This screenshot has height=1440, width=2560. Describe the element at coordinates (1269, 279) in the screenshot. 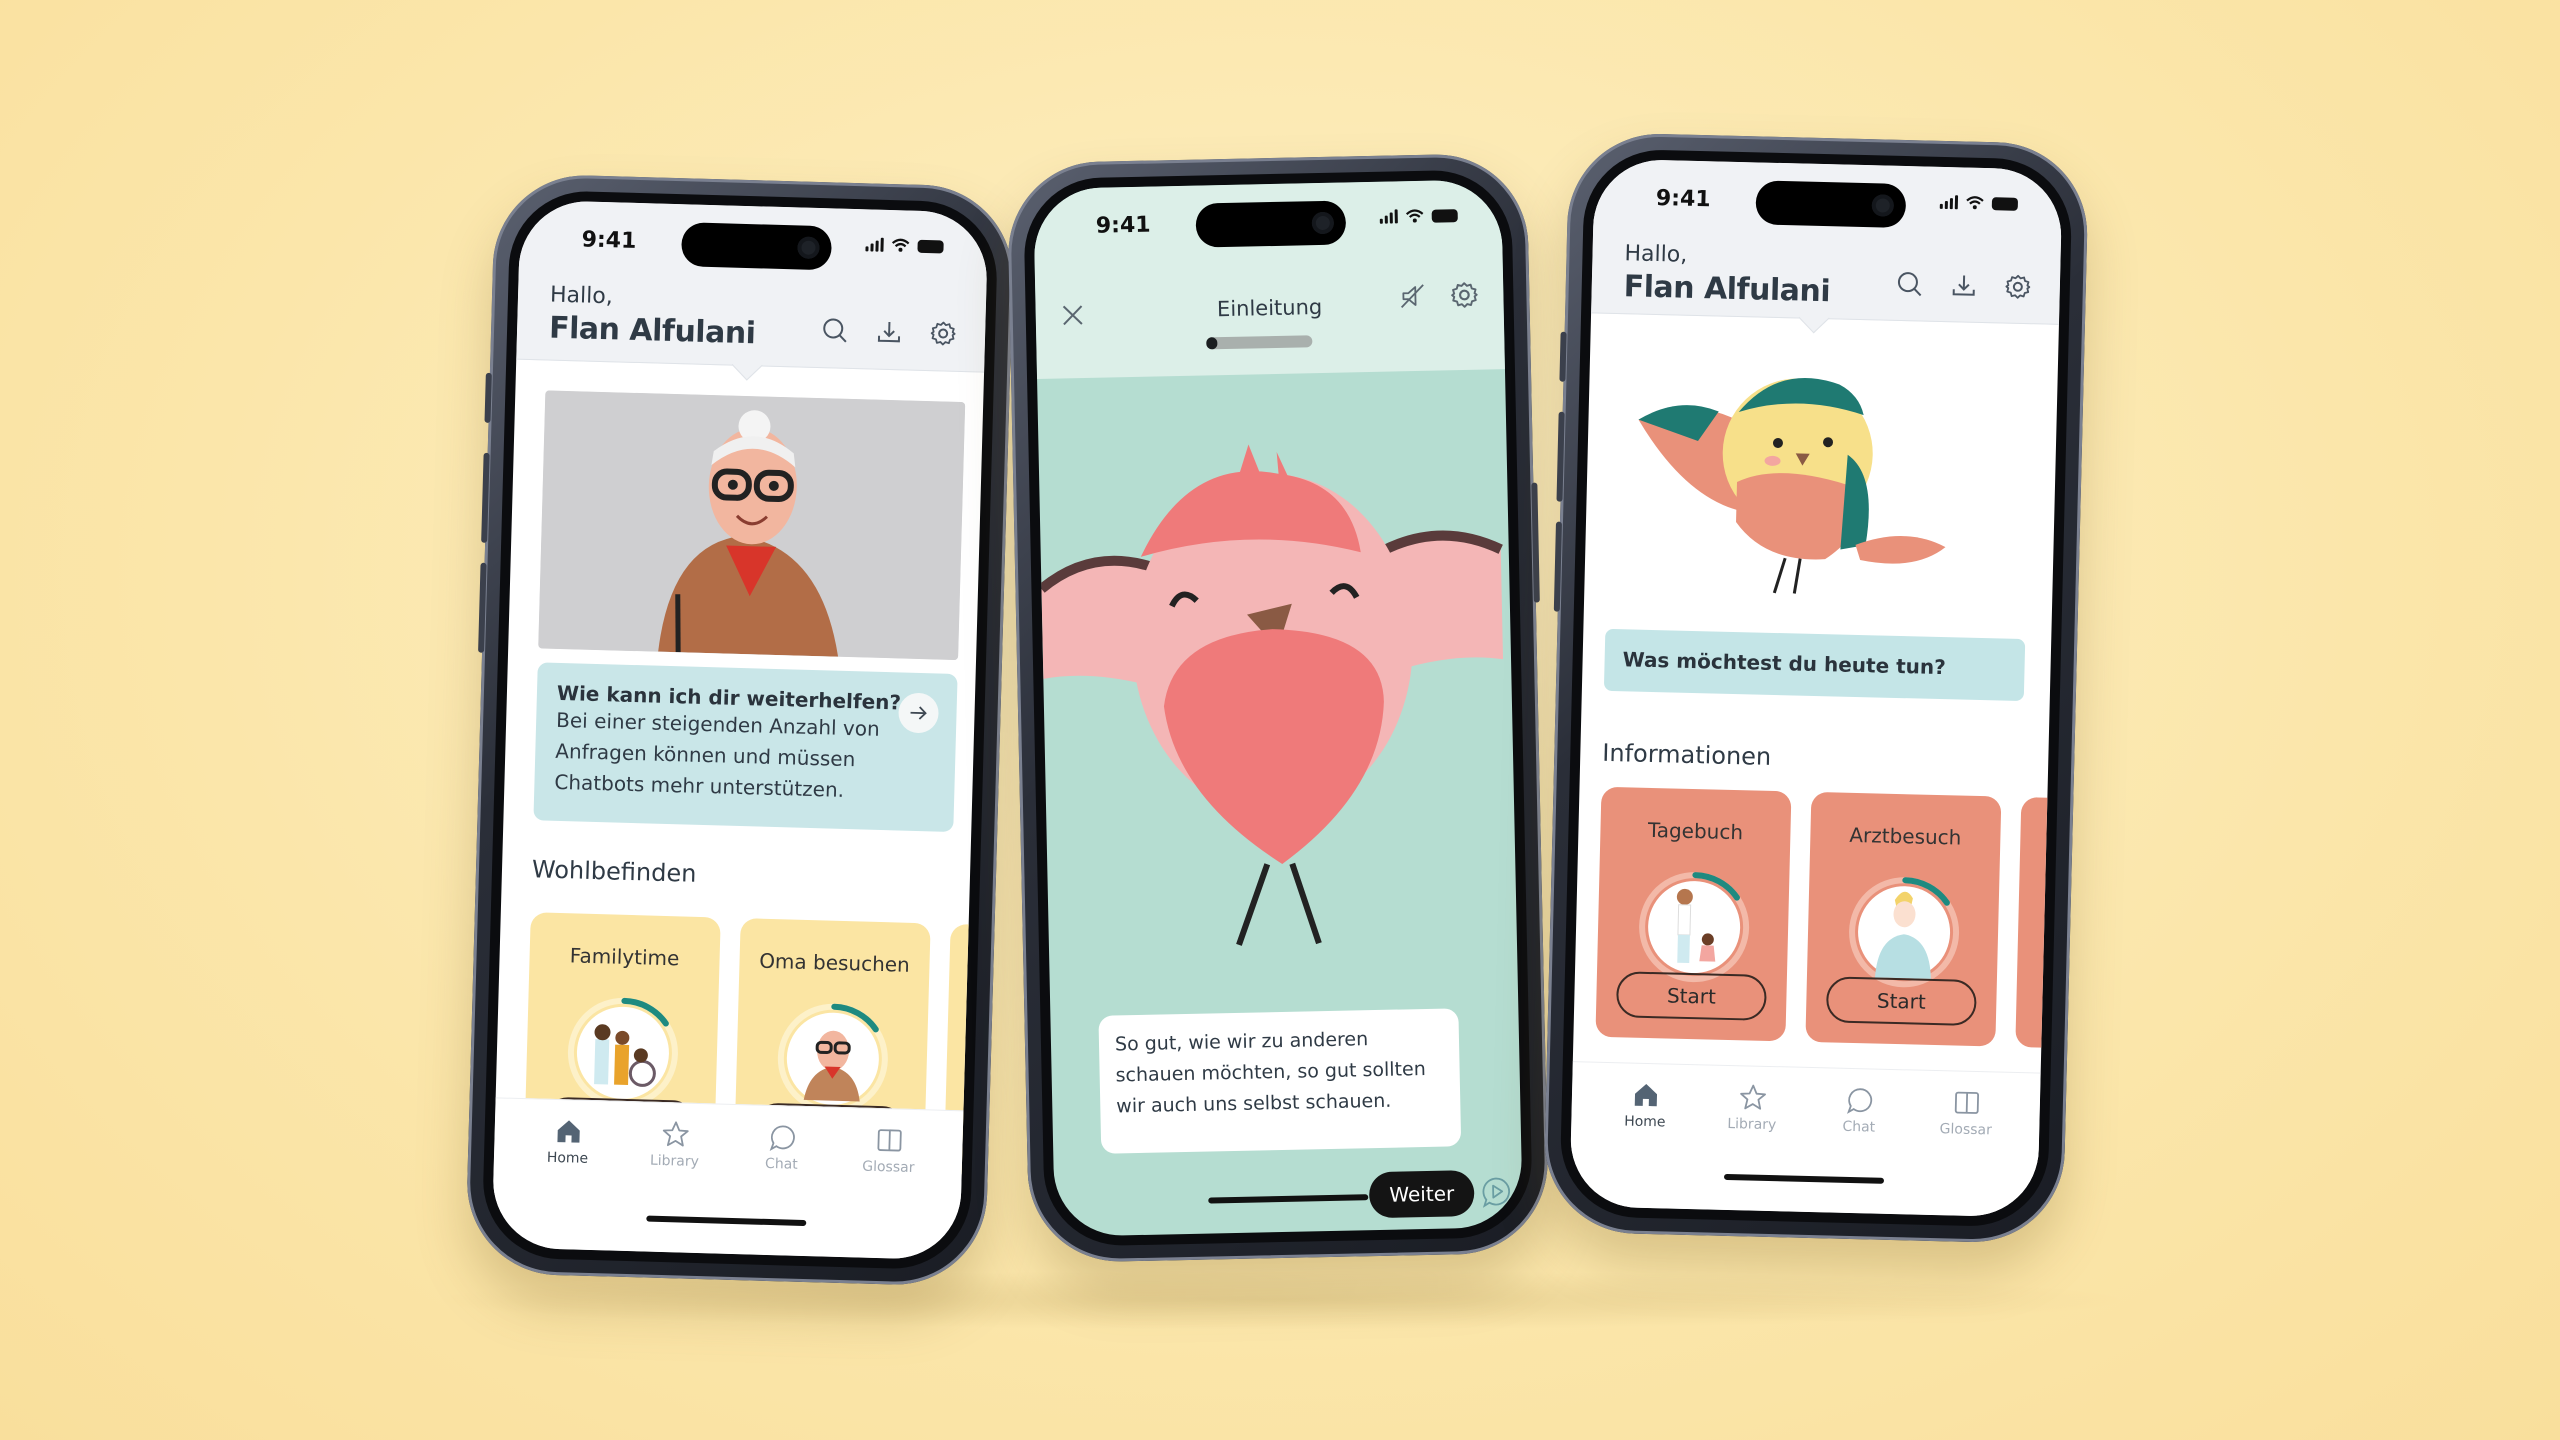

I see `lesson-header: 9:41 Einleitung` at that location.